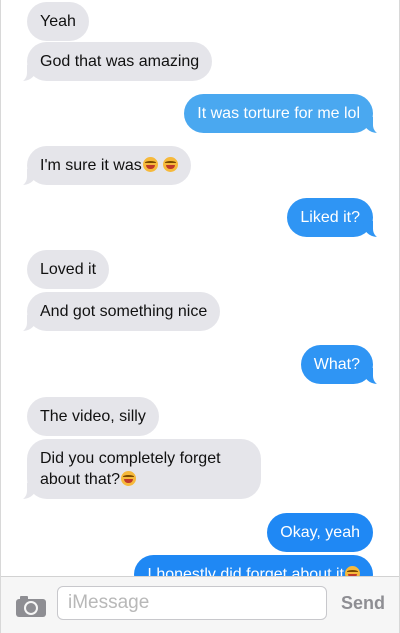  What do you see at coordinates (130, 458) in the screenshot?
I see `message-text-line-1: Did you completely forget` at bounding box center [130, 458].